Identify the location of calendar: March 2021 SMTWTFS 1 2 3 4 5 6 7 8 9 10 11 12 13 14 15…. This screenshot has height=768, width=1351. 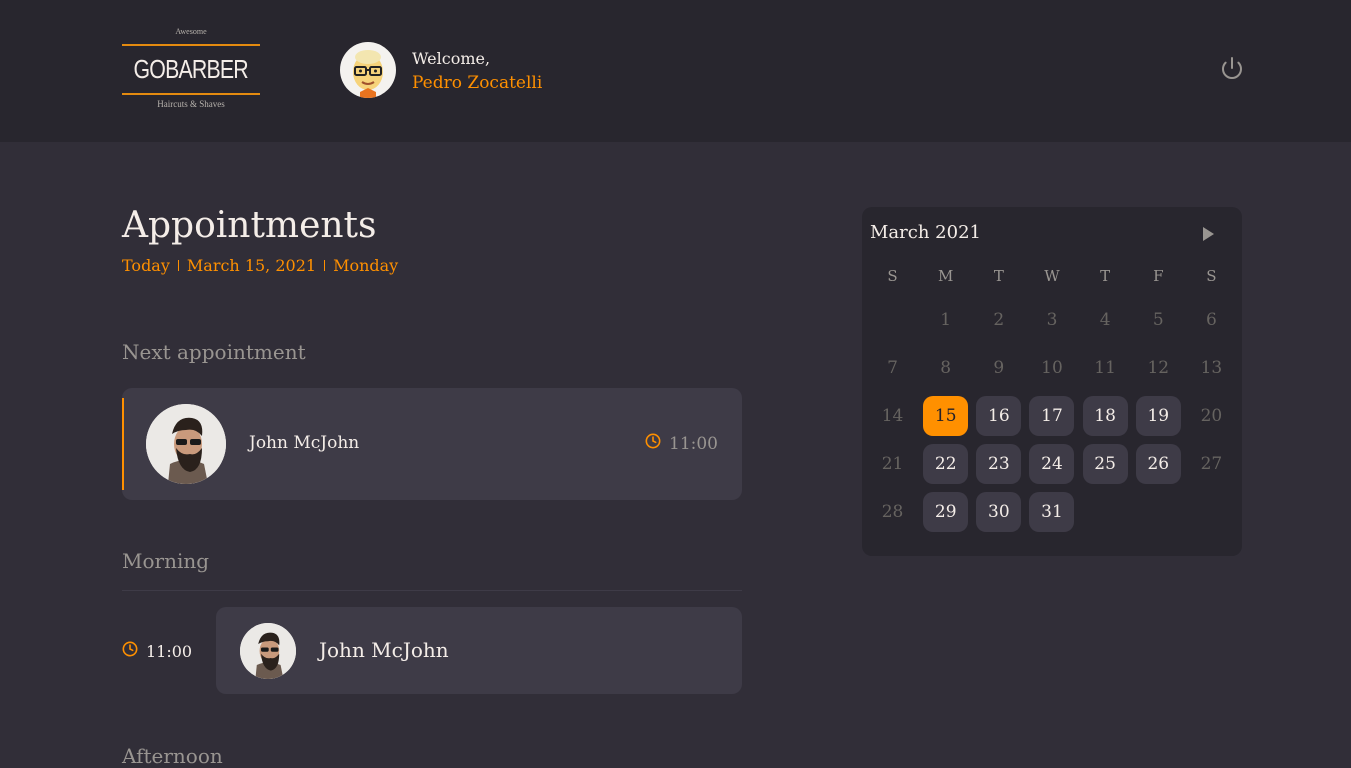
(1052, 381).